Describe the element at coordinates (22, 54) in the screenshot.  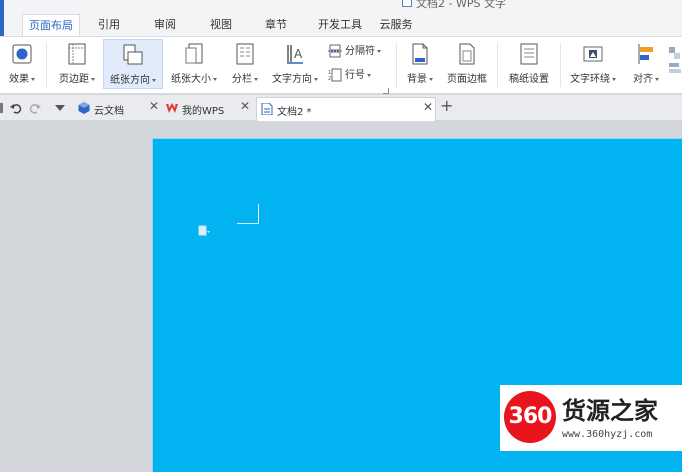
I see `effect-icon` at that location.